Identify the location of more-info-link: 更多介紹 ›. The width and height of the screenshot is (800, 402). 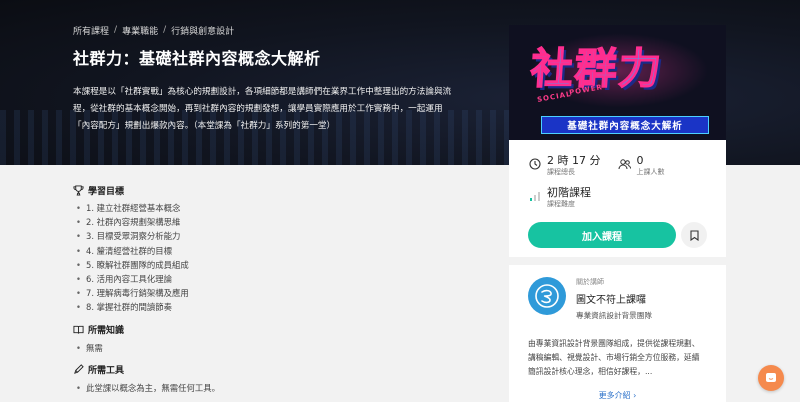
(617, 395).